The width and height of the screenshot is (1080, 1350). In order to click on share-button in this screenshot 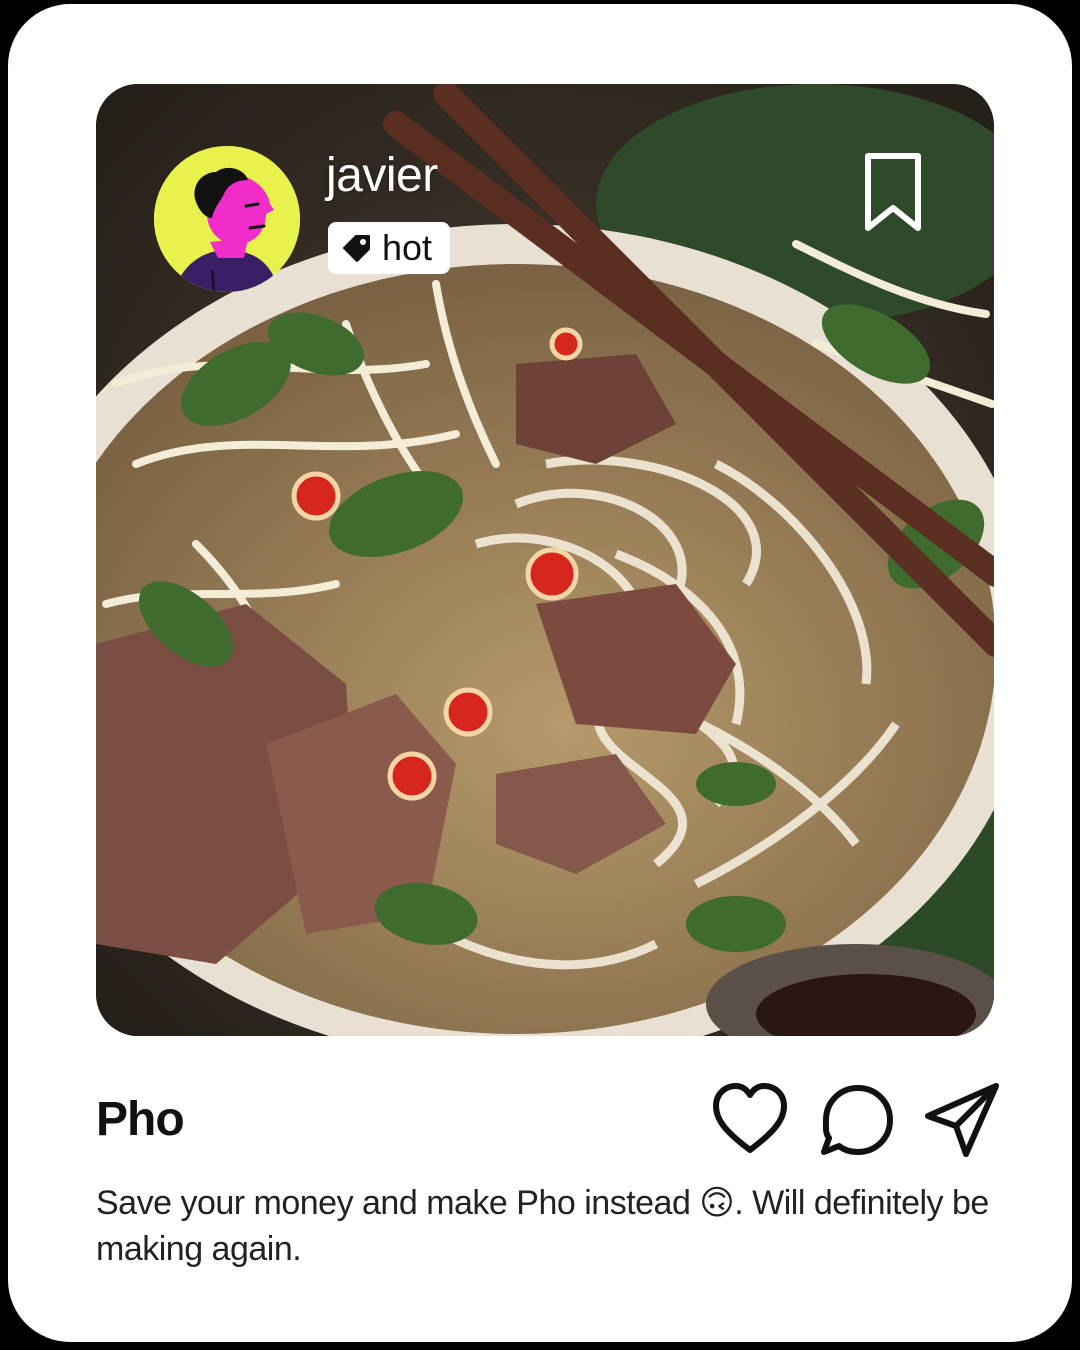, I will do `click(962, 1120)`.